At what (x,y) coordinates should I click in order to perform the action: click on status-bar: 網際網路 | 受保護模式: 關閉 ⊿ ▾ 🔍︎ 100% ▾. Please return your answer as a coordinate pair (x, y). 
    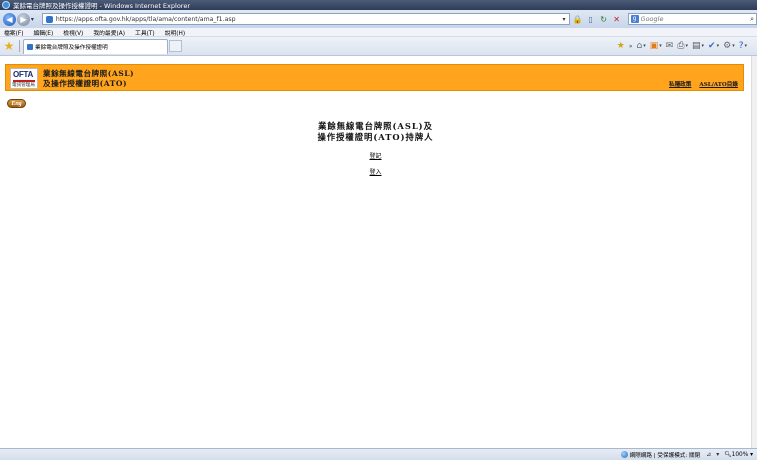
    Looking at the image, I should click on (378, 454).